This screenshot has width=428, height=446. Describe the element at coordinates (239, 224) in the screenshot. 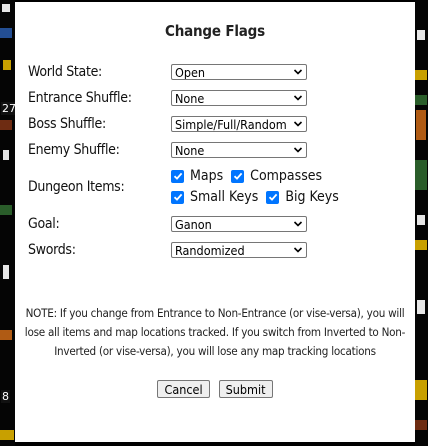

I see `goal-select: Ganon` at that location.